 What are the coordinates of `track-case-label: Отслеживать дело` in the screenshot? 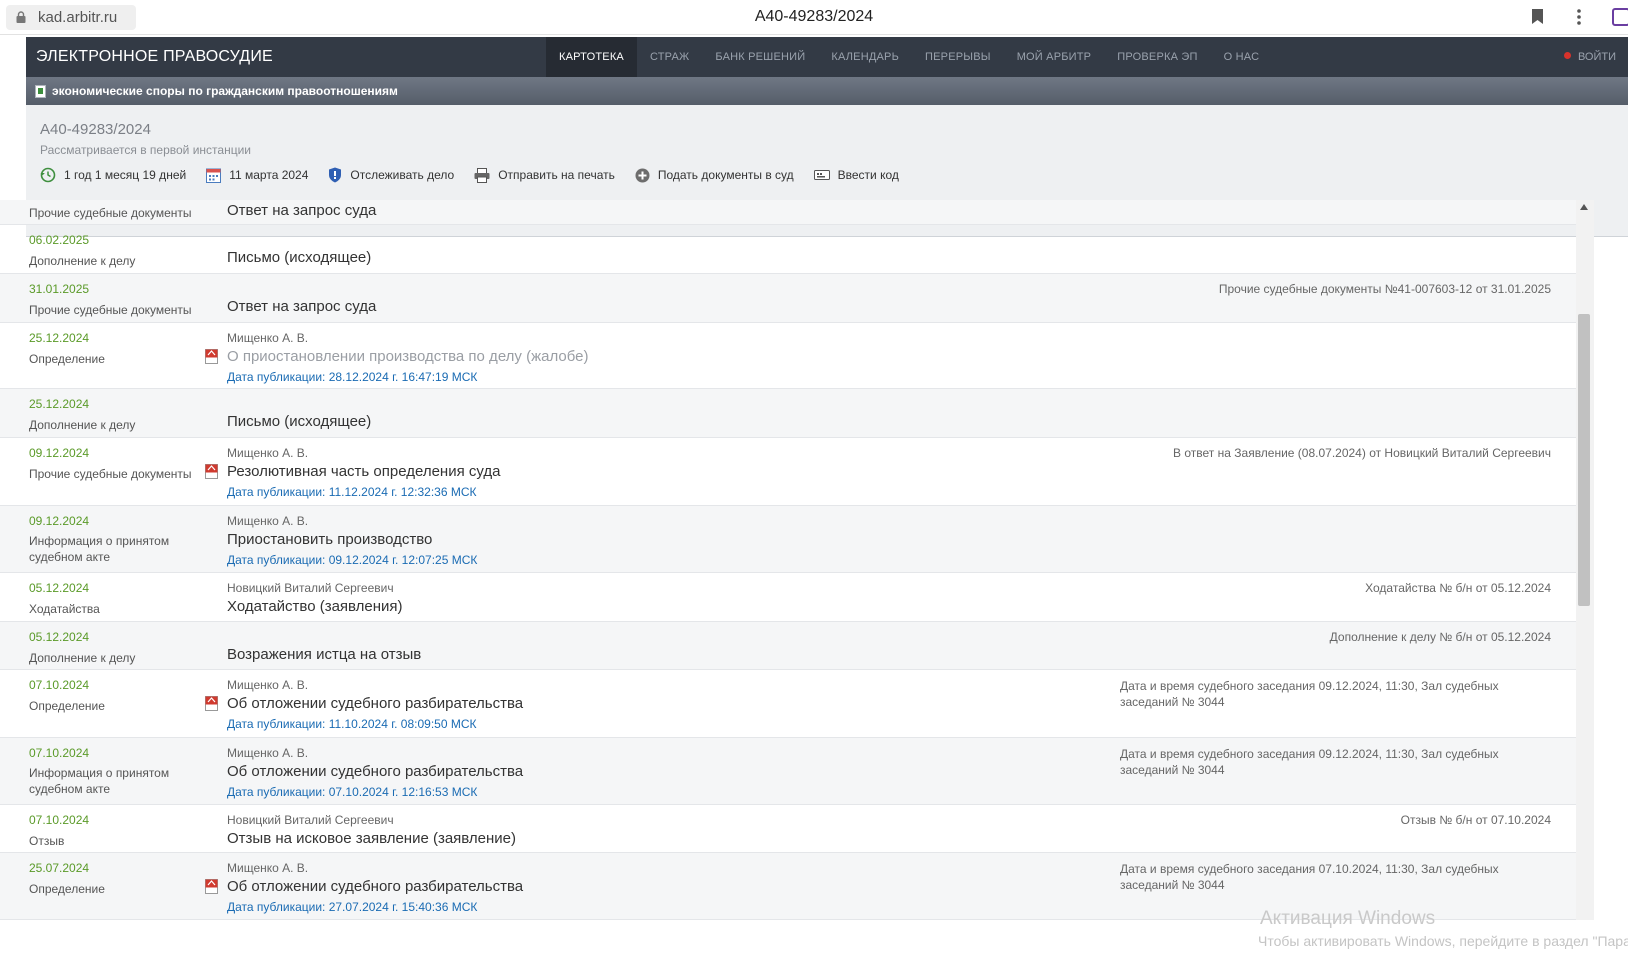 It's located at (402, 175).